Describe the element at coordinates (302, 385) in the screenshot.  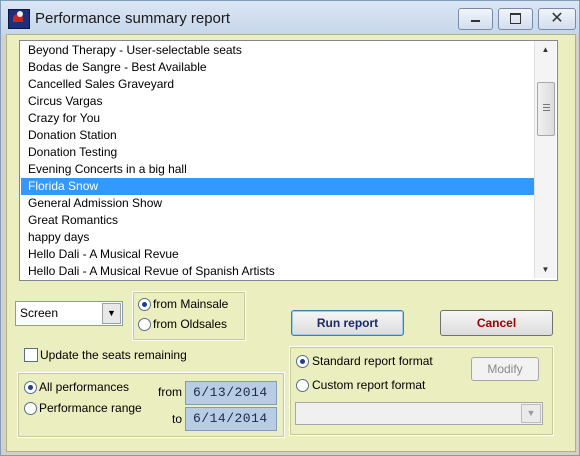
I see `custom-format-radio` at that location.